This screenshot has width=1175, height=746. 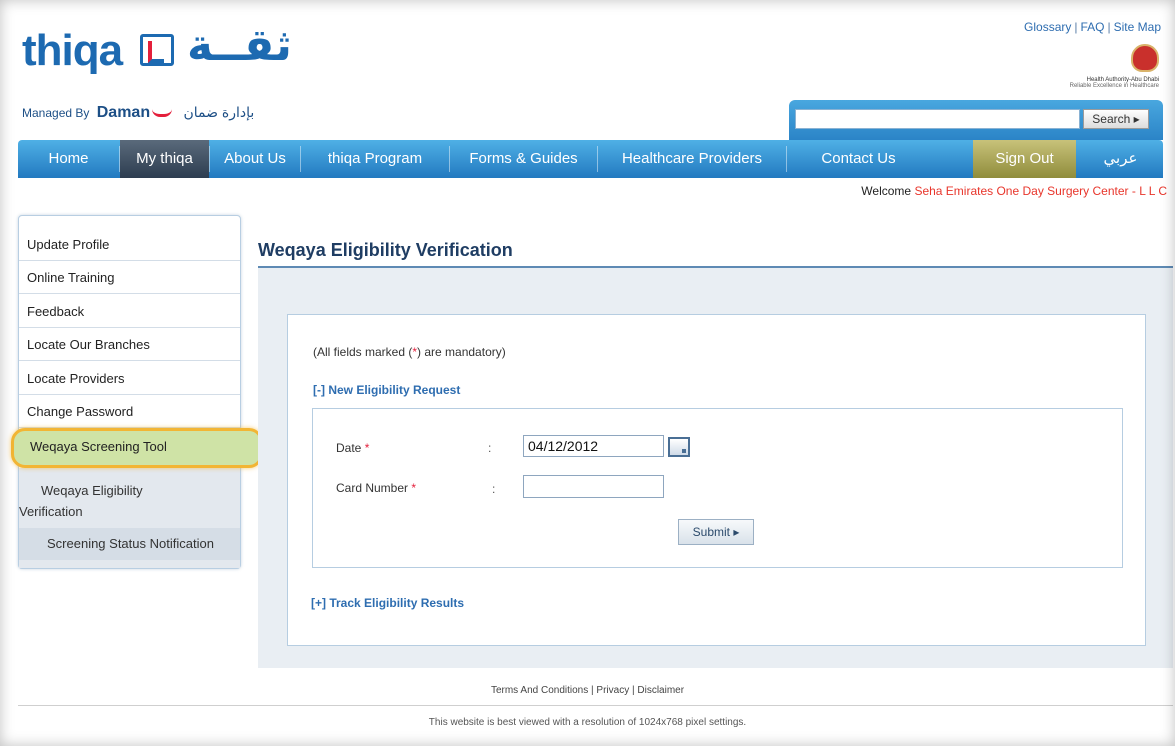 What do you see at coordinates (56, 113) in the screenshot?
I see `managed-by-label: Managed By` at bounding box center [56, 113].